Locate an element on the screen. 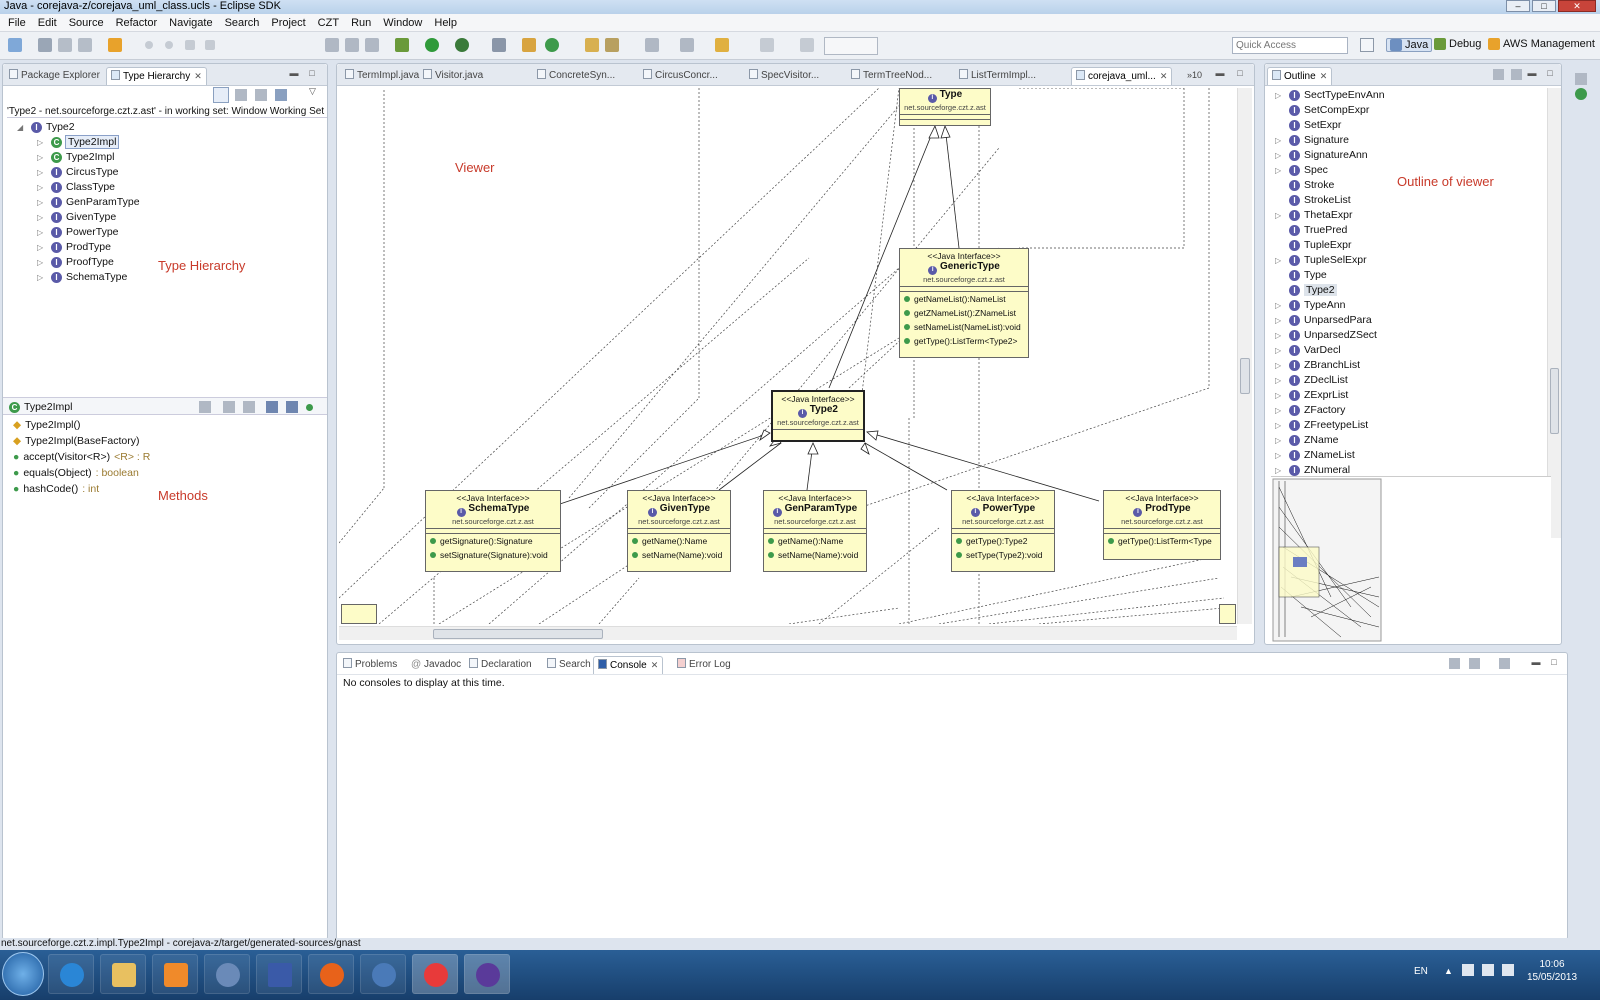 The height and width of the screenshot is (1000, 1600). tab-problems: Problems is located at coordinates (370, 665).